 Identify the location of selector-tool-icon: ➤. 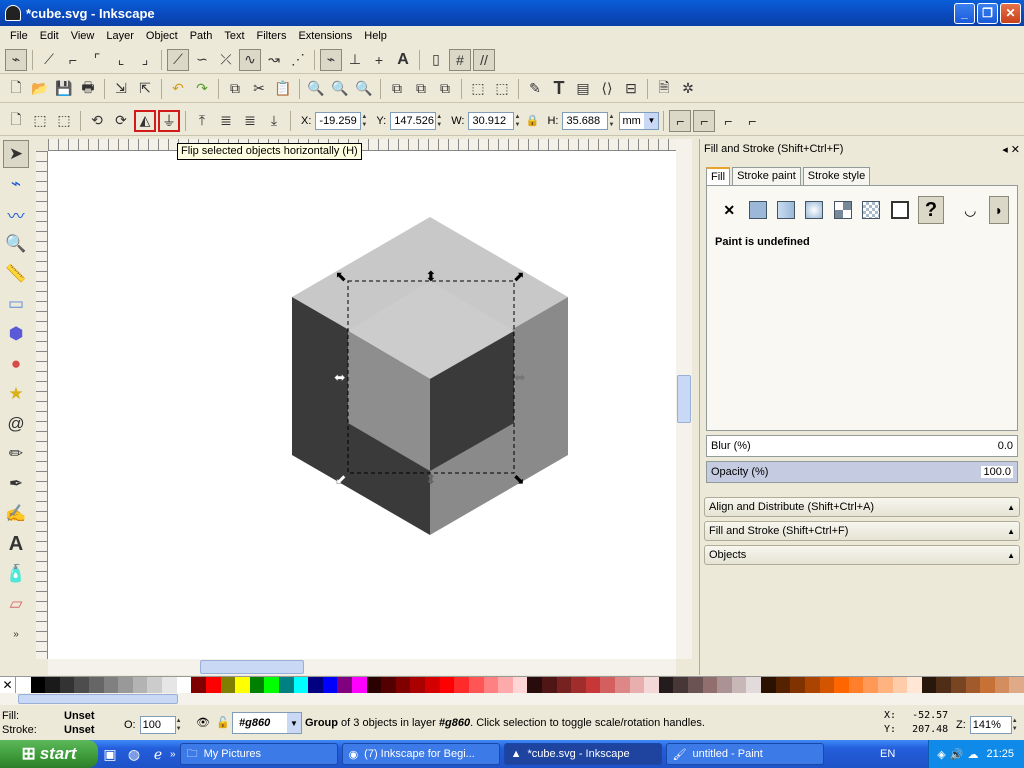
(16, 154).